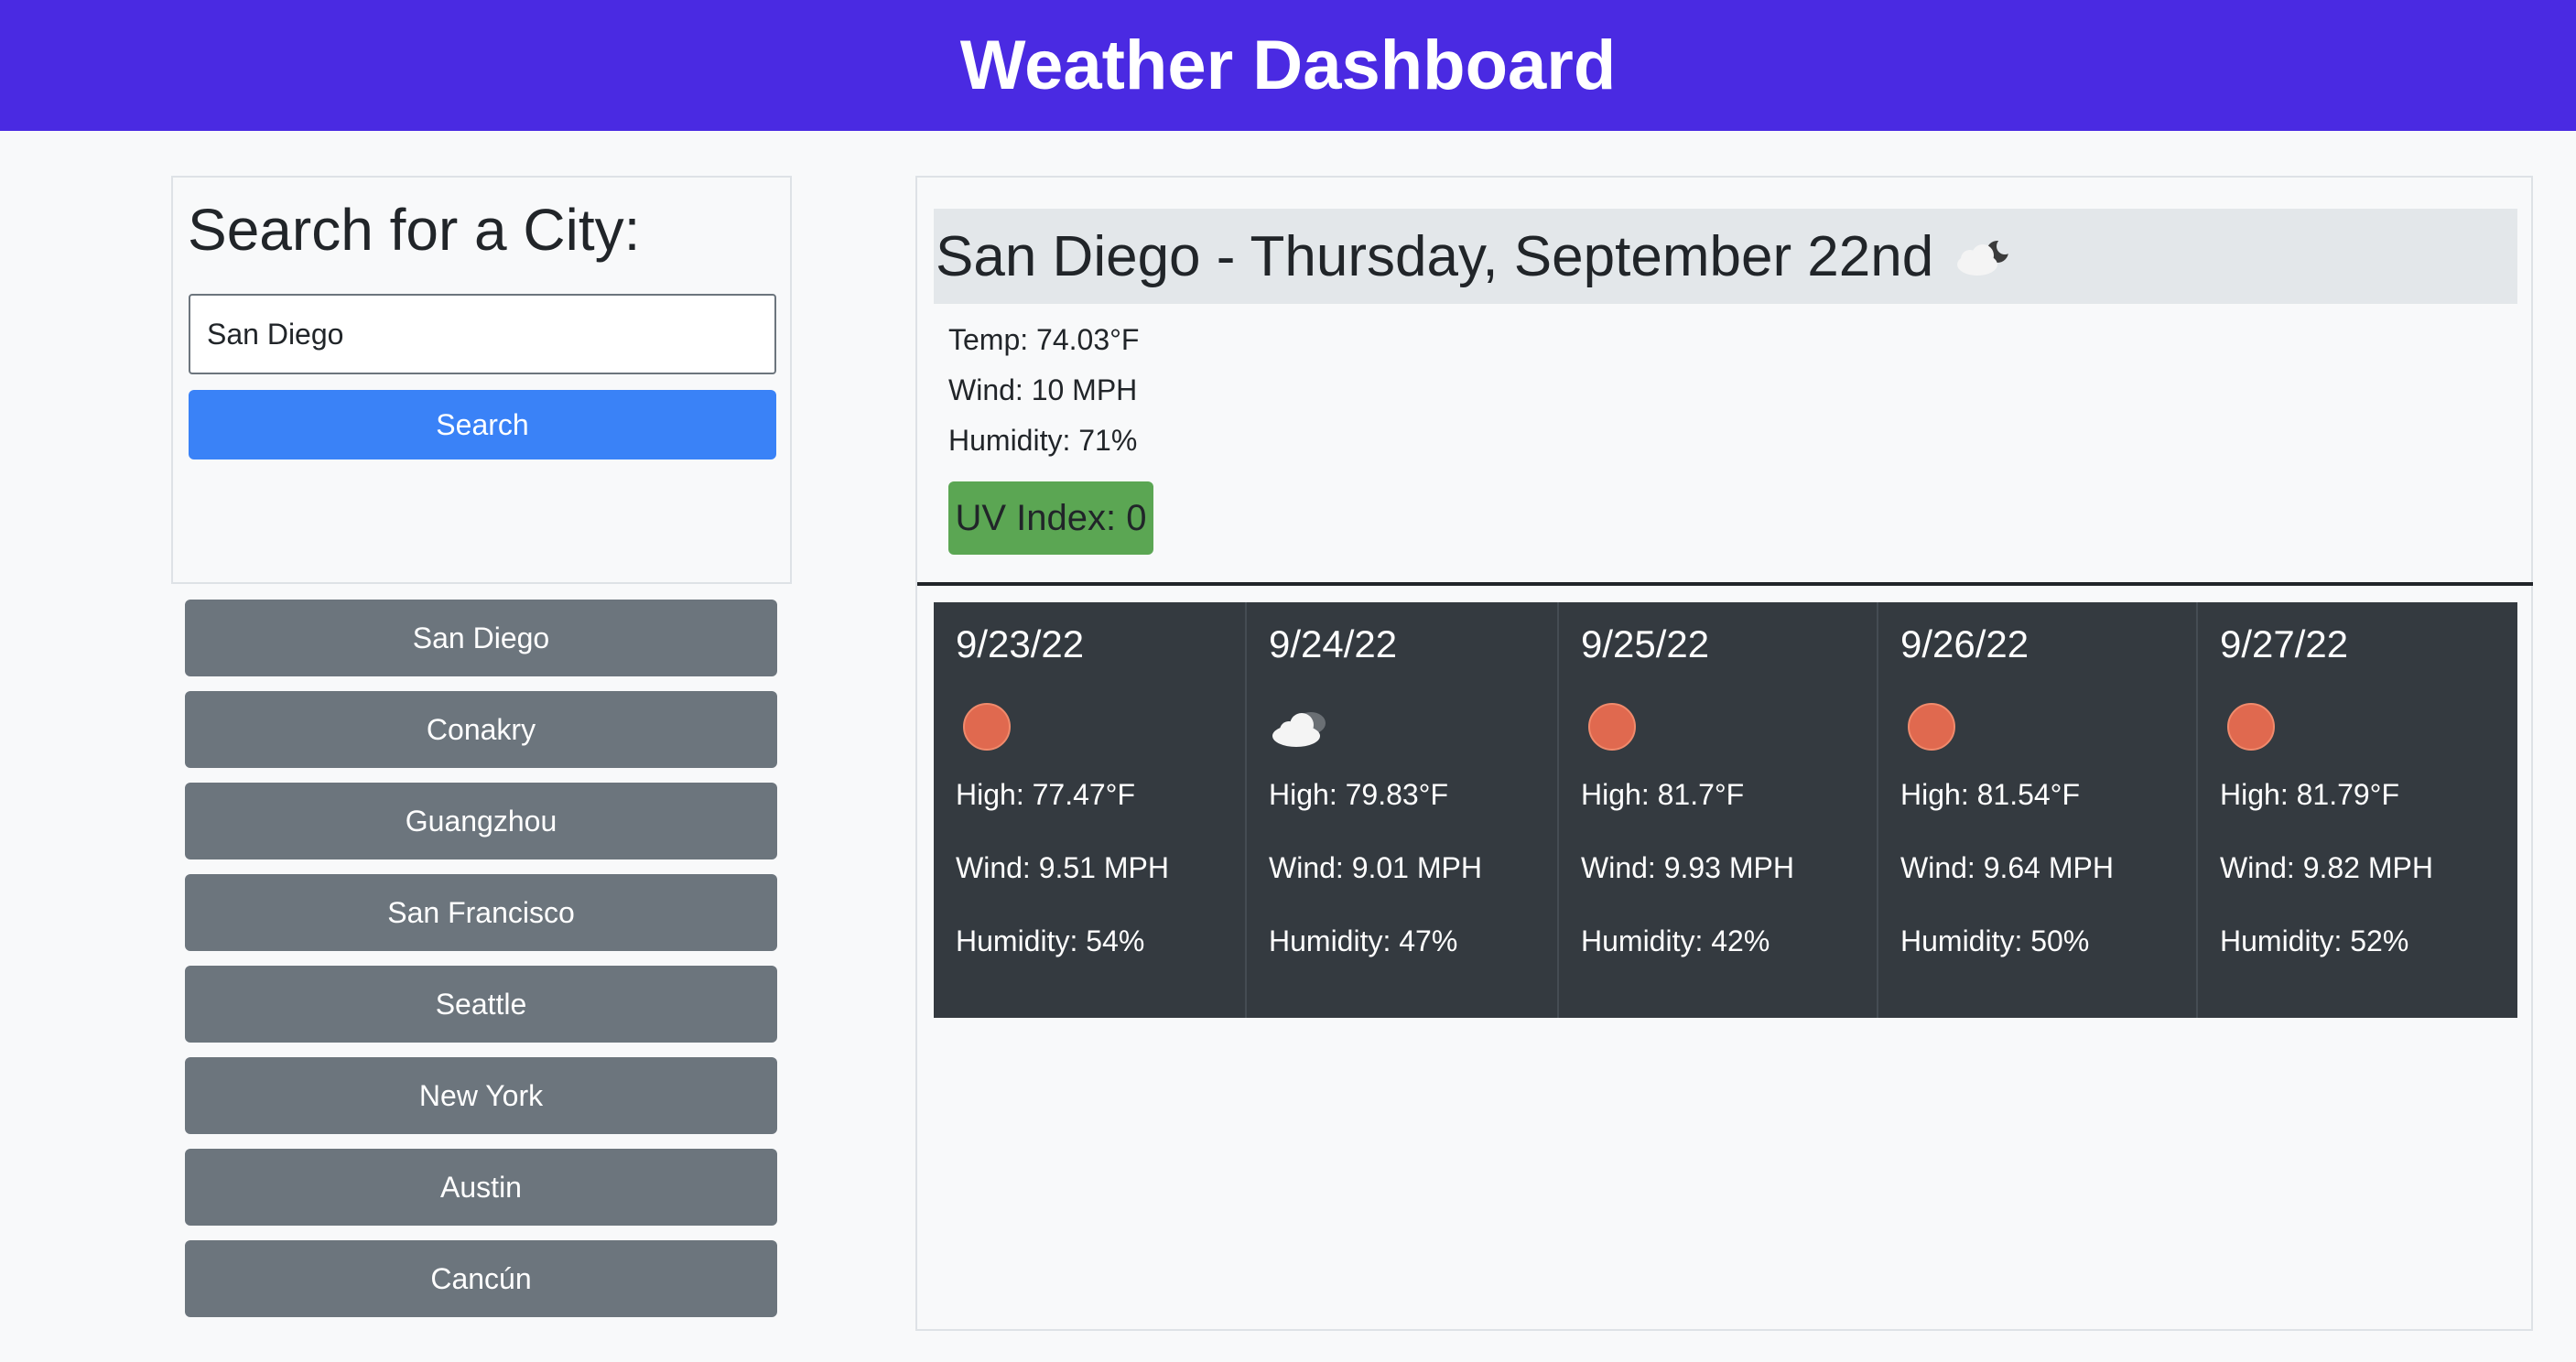  I want to click on current-weather-header: San Diego - Thursday, September 22nd, so click(1726, 256).